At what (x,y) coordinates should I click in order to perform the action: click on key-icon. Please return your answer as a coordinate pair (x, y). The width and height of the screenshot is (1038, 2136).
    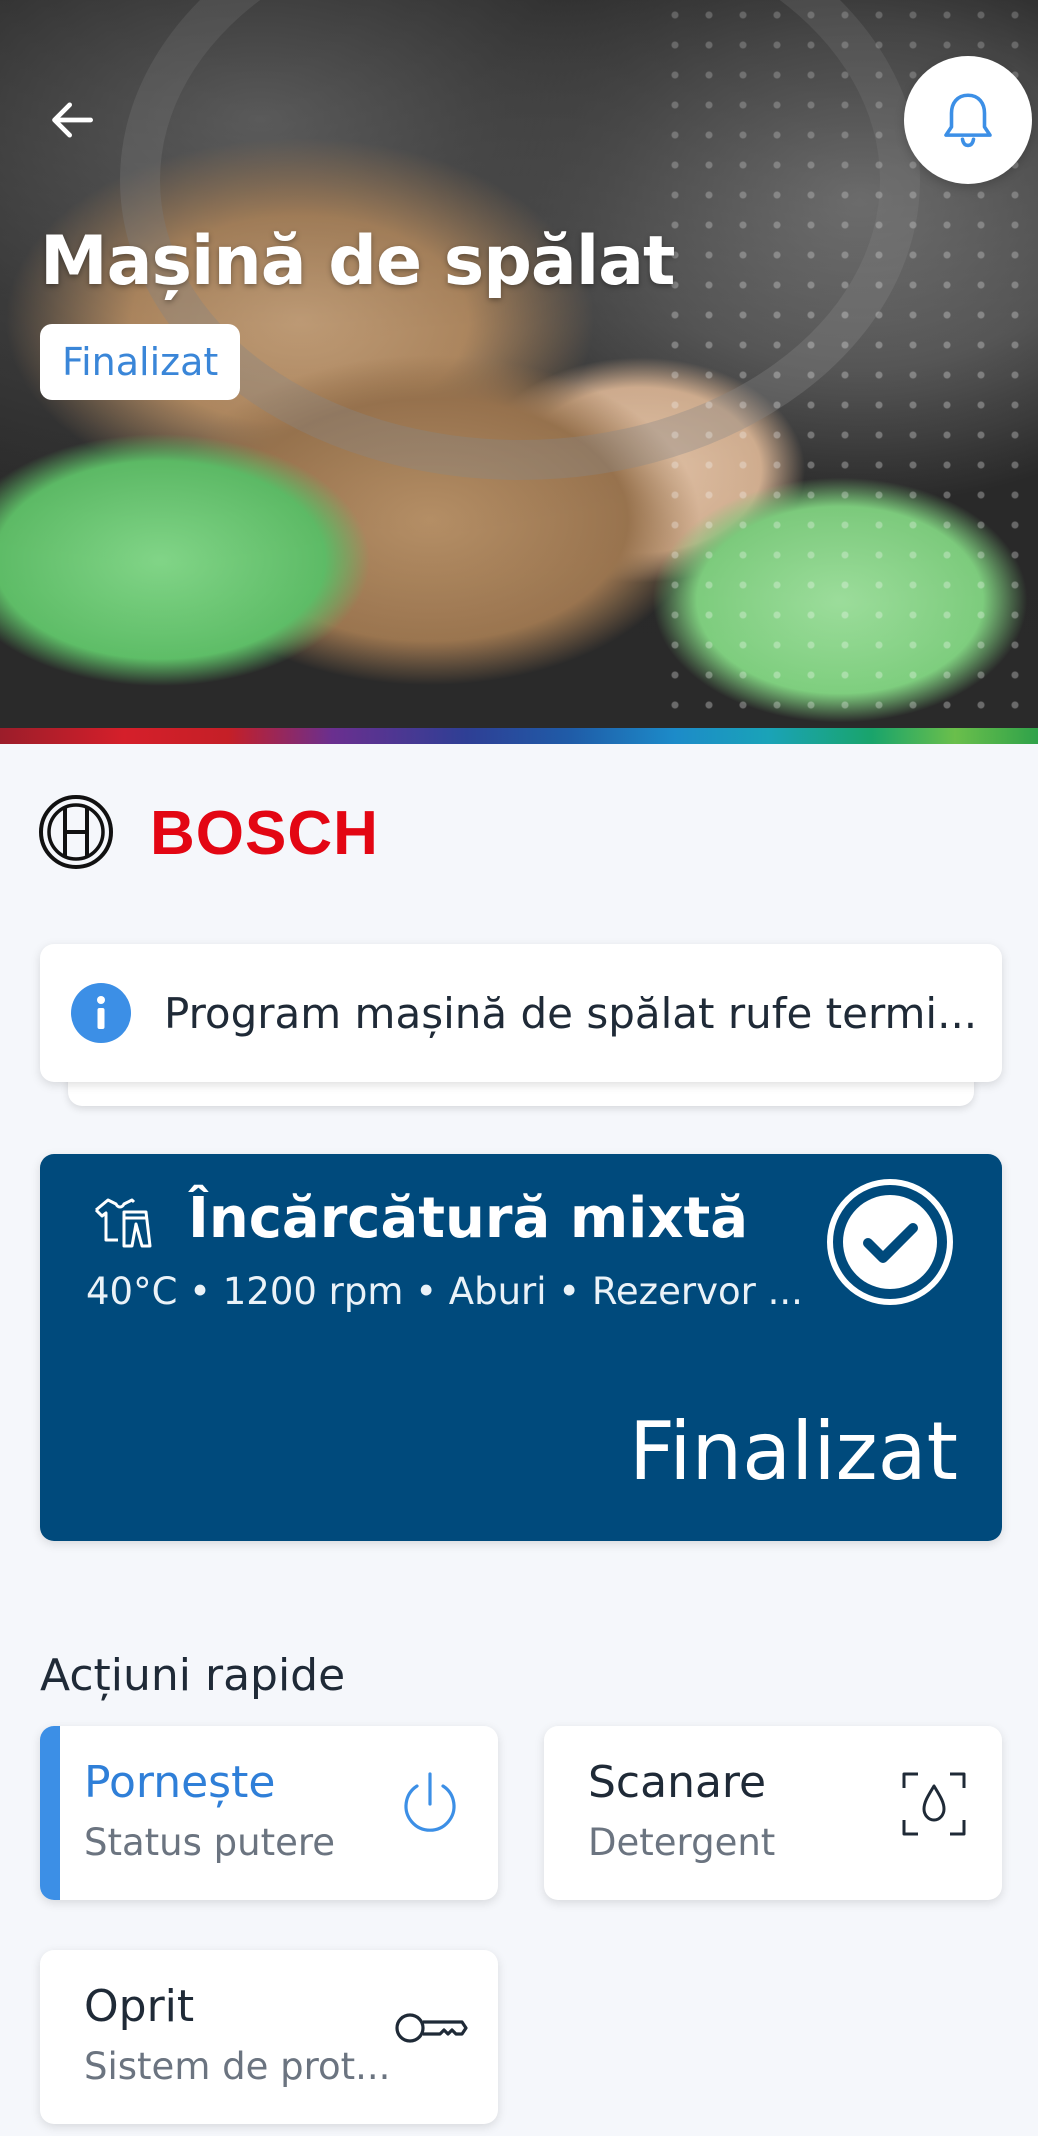
    Looking at the image, I should click on (431, 2028).